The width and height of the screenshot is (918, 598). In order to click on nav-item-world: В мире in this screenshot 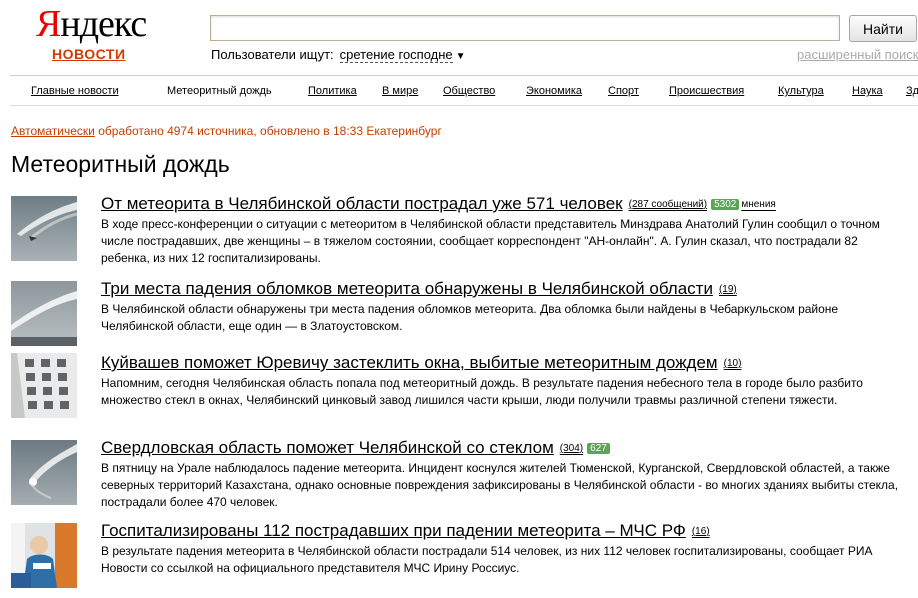, I will do `click(400, 91)`.